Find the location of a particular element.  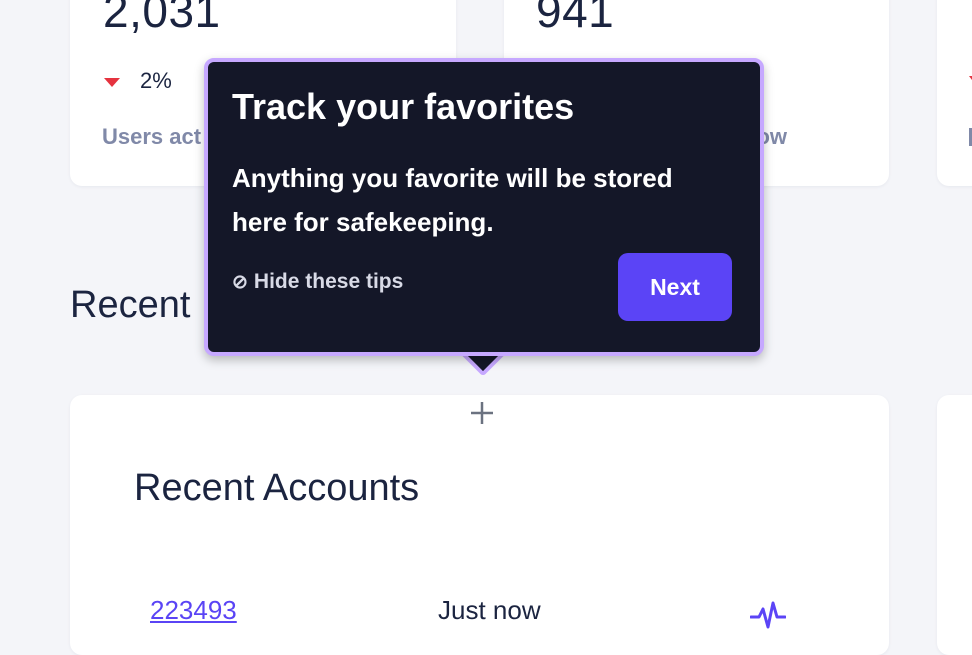

hide-tips-link: ⊘ Hide these tips is located at coordinates (317, 282).